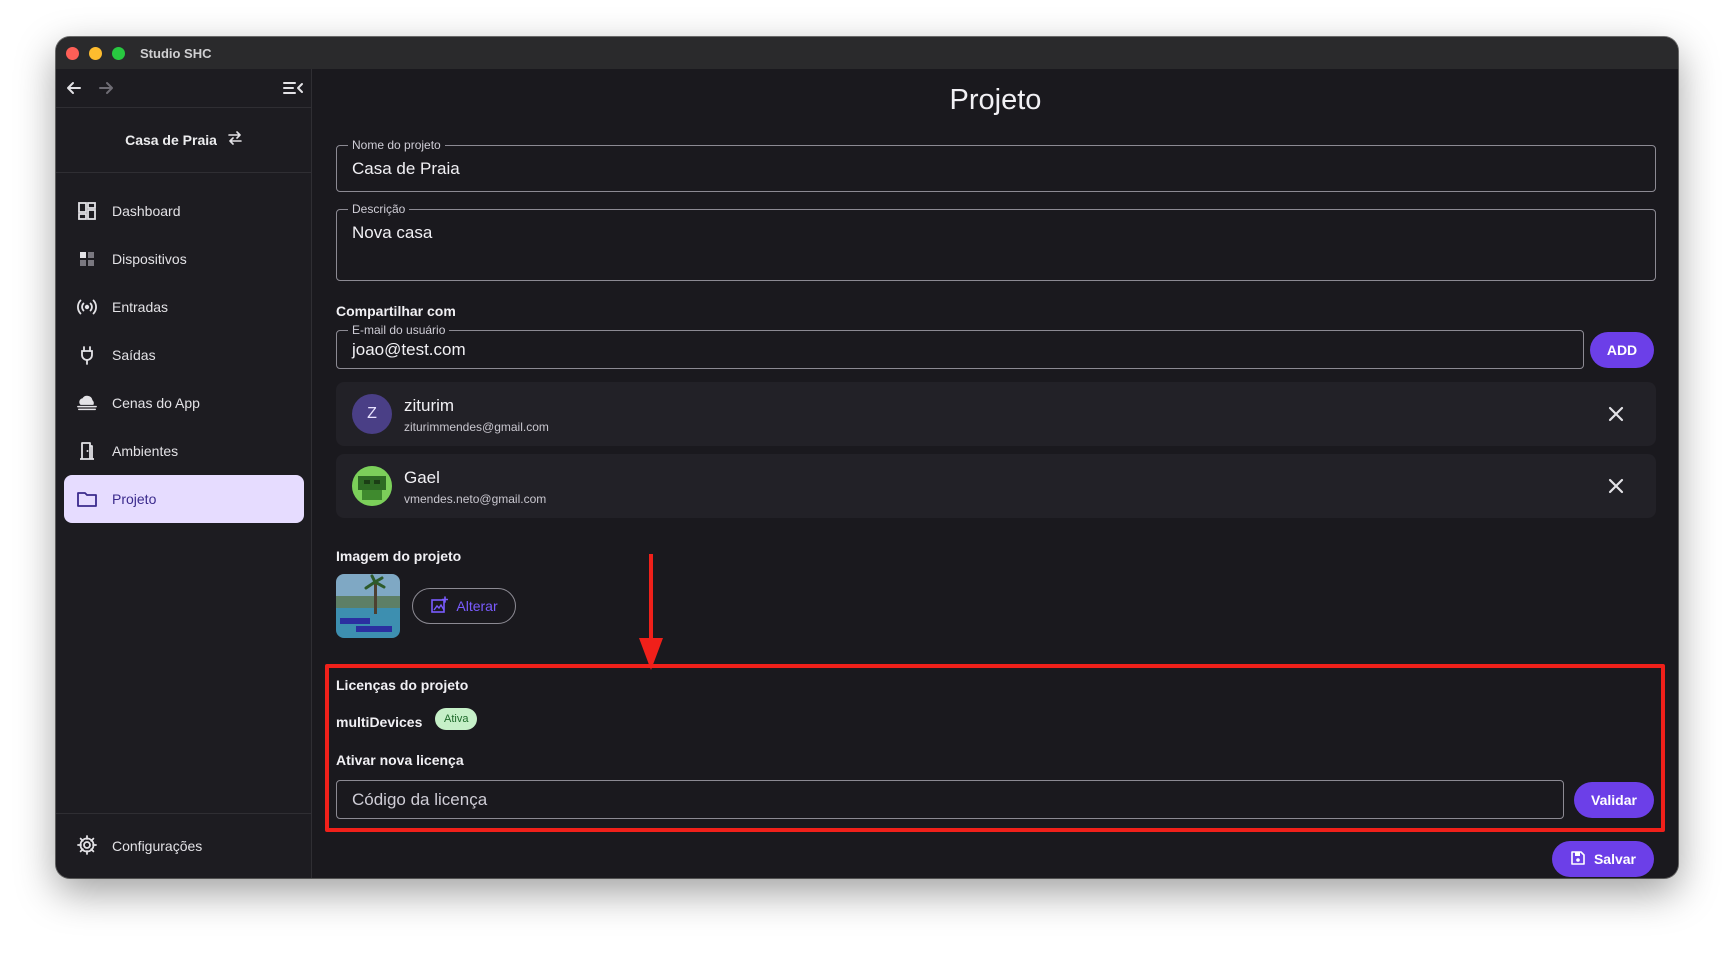 This screenshot has width=1734, height=953. I want to click on project-name-field: Nome do projeto Casa de Praia, so click(996, 165).